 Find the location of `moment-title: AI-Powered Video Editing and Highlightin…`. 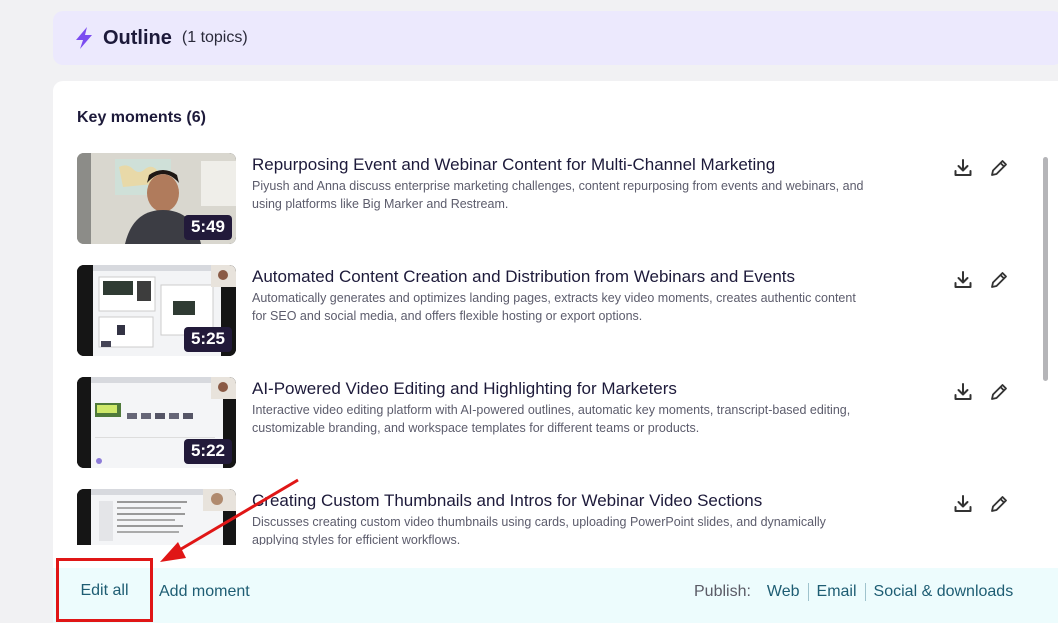

moment-title: AI-Powered Video Editing and Highlightin… is located at coordinates (562, 389).